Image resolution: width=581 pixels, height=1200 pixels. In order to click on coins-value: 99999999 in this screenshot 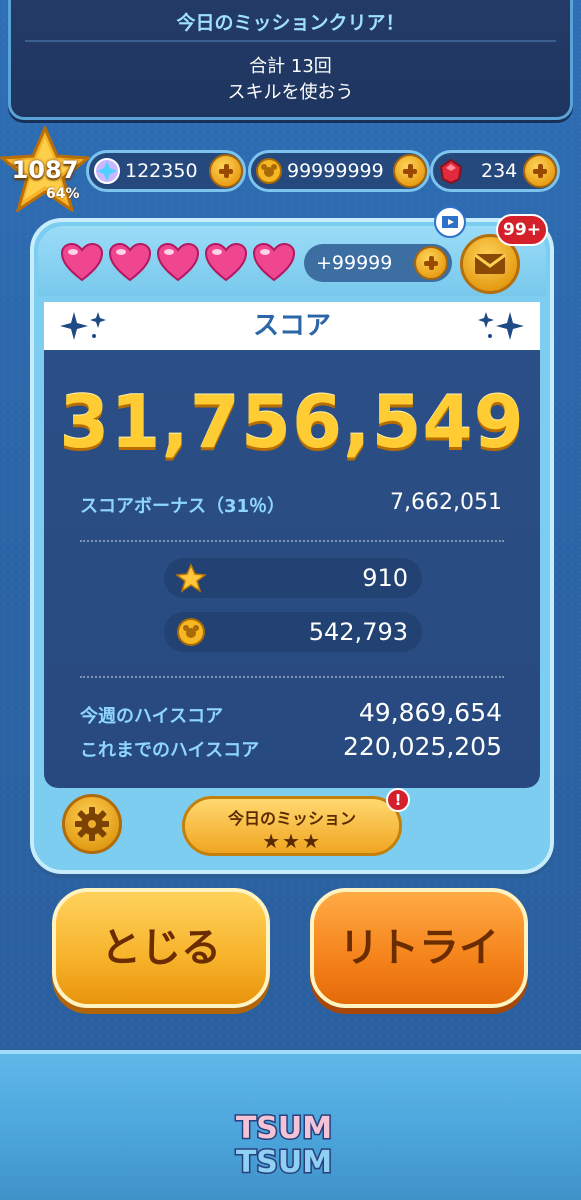, I will do `click(335, 171)`.